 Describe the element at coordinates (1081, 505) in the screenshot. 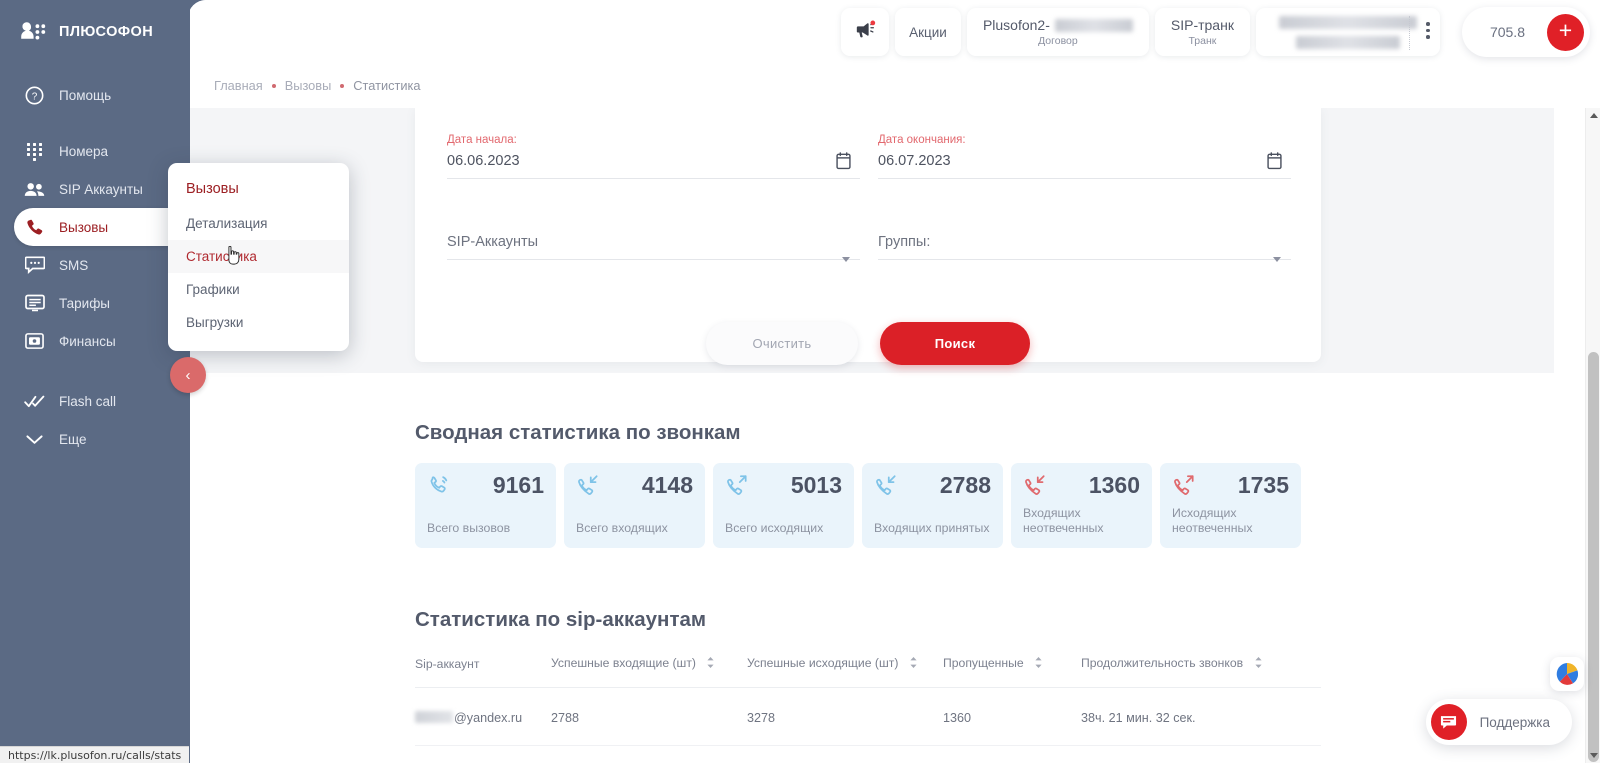

I see `stat-card-incoming-unanswered: 1360 Входящих неотвеченных` at that location.